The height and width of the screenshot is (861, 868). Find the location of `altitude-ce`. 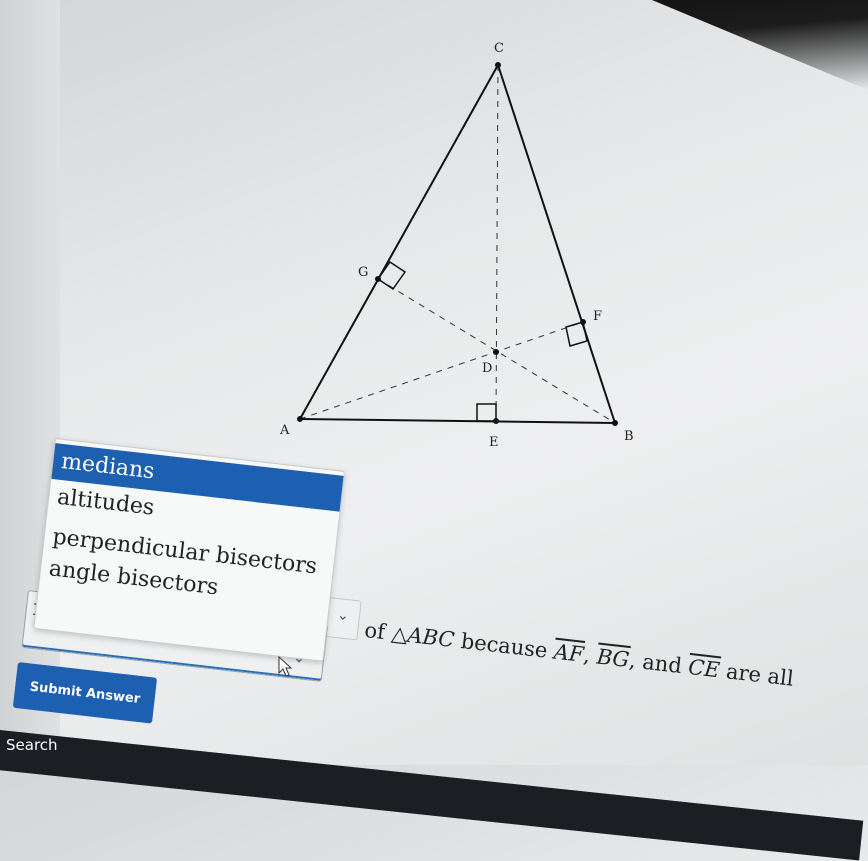

altitude-ce is located at coordinates (497, 243).